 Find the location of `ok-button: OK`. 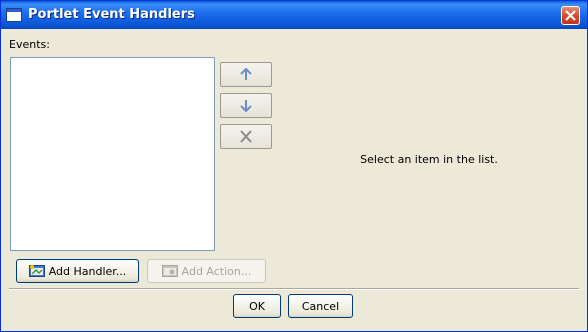

ok-button: OK is located at coordinates (257, 306).